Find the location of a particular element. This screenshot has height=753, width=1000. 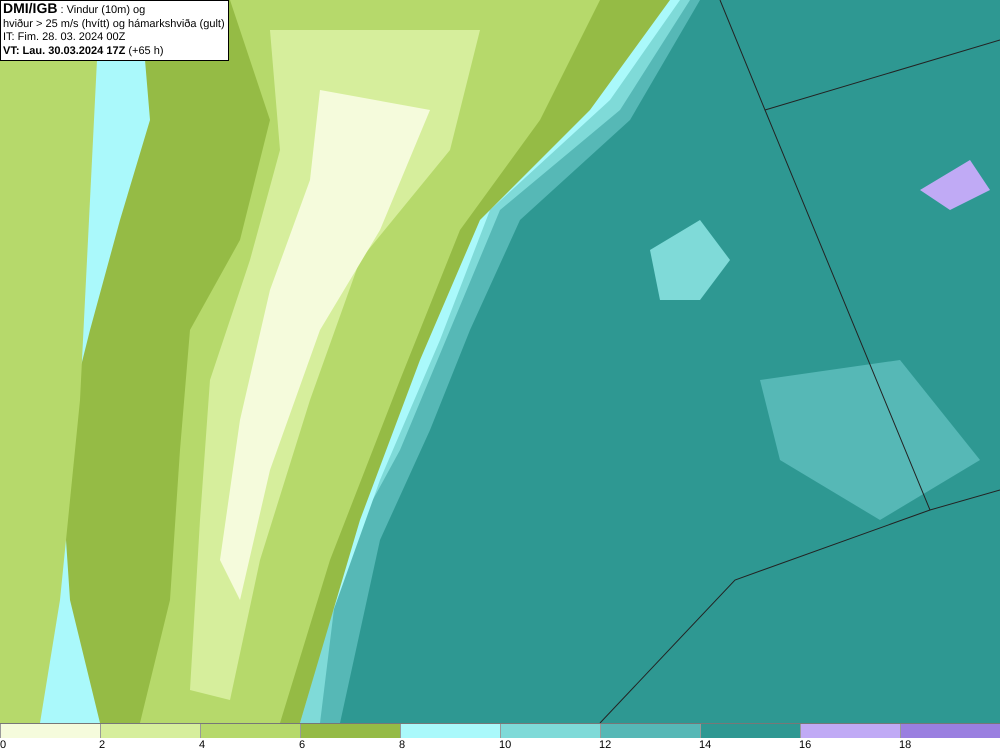

title-line: hviður > 25 m/s (hvítt) og hámarkshviða (gult) is located at coordinates (114, 24).